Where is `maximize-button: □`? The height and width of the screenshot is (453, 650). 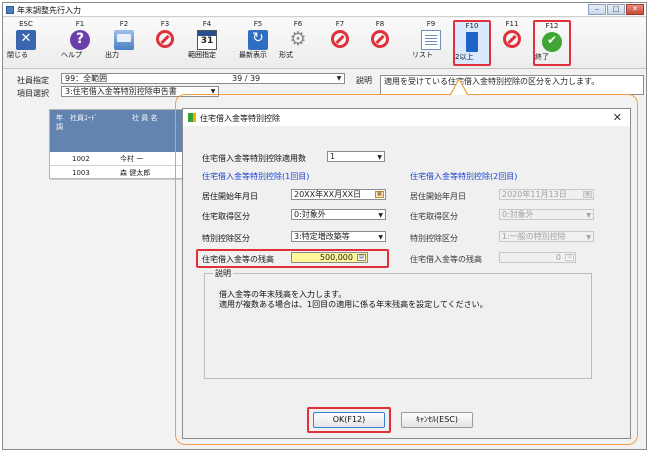
maximize-button: □ is located at coordinates (616, 9).